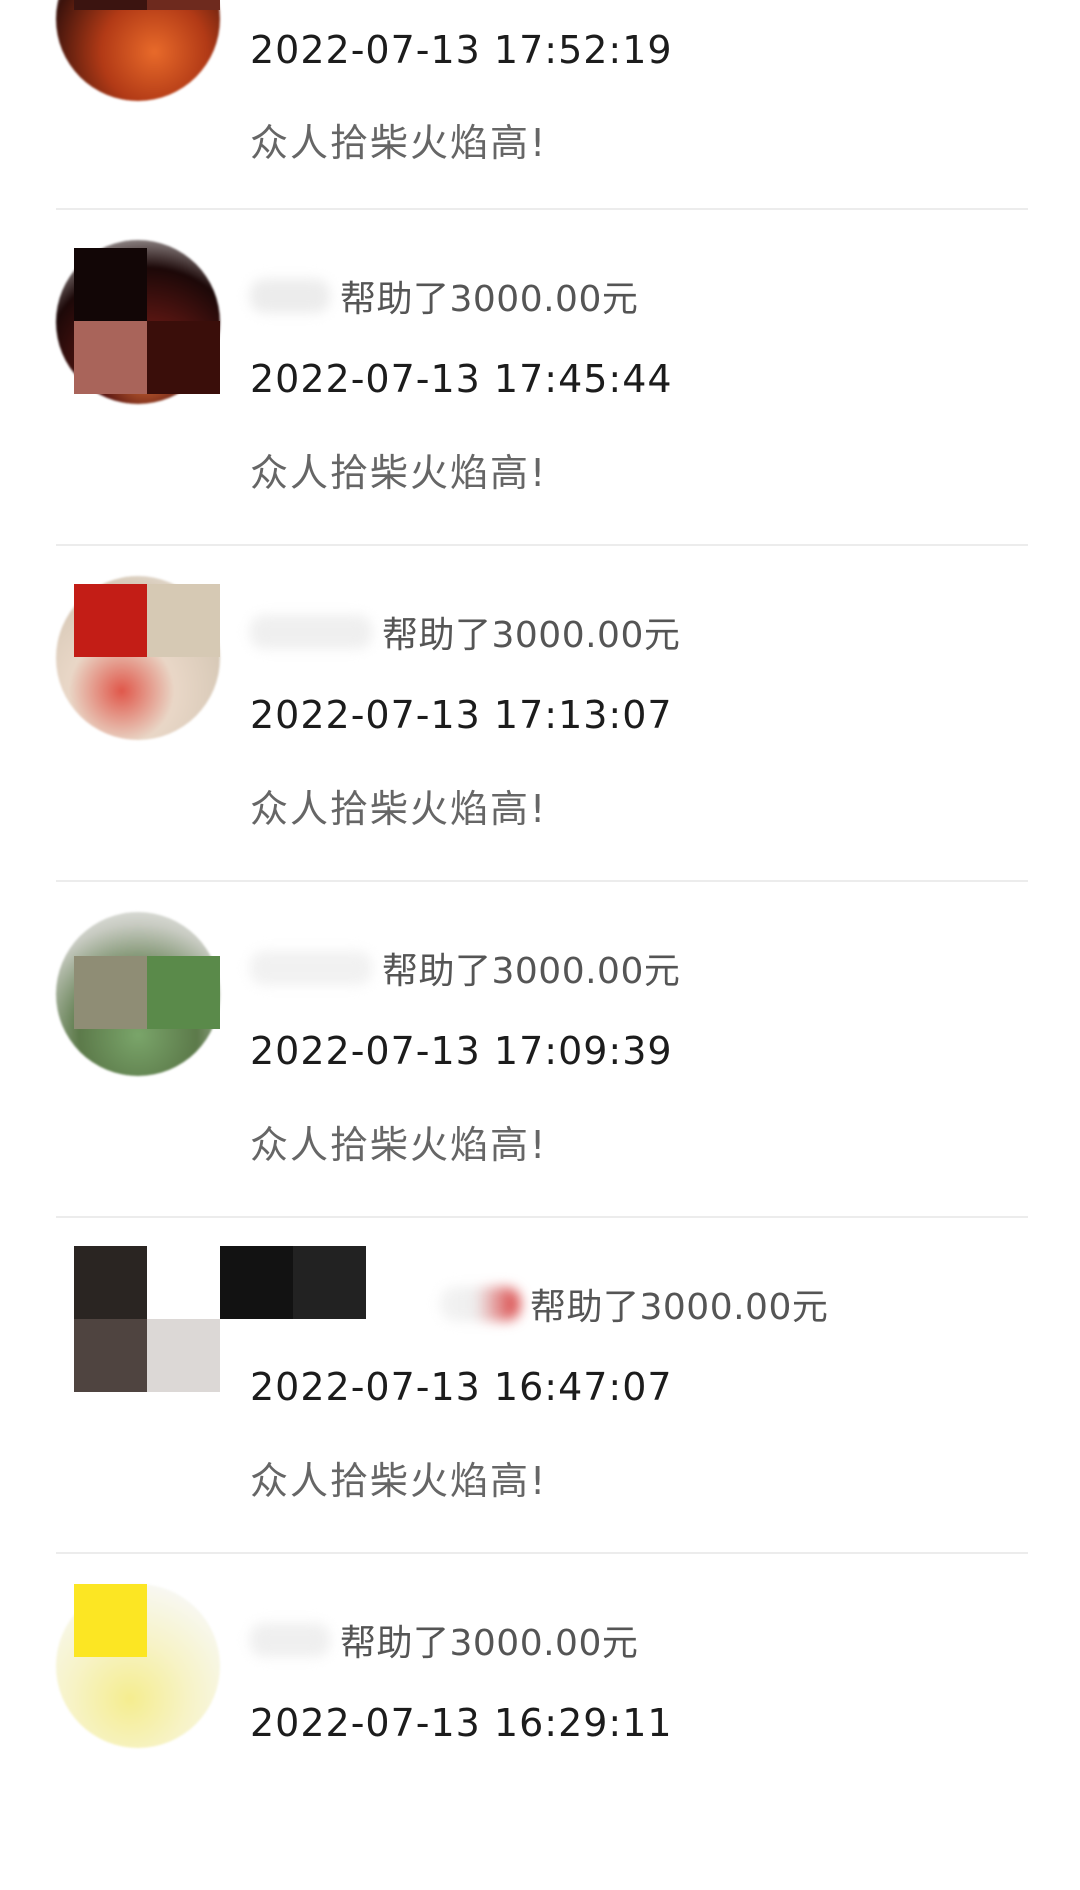  I want to click on donation-time: 2022-07-13 17:45:44, so click(461, 379).